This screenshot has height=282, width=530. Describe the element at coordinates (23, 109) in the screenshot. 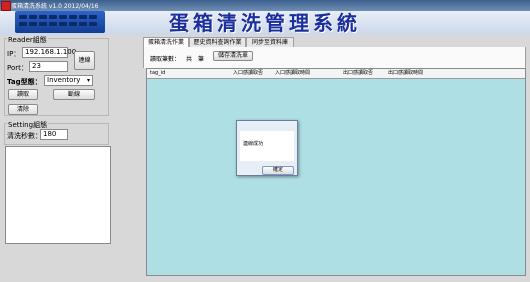

I see `clear-button: 清除` at that location.